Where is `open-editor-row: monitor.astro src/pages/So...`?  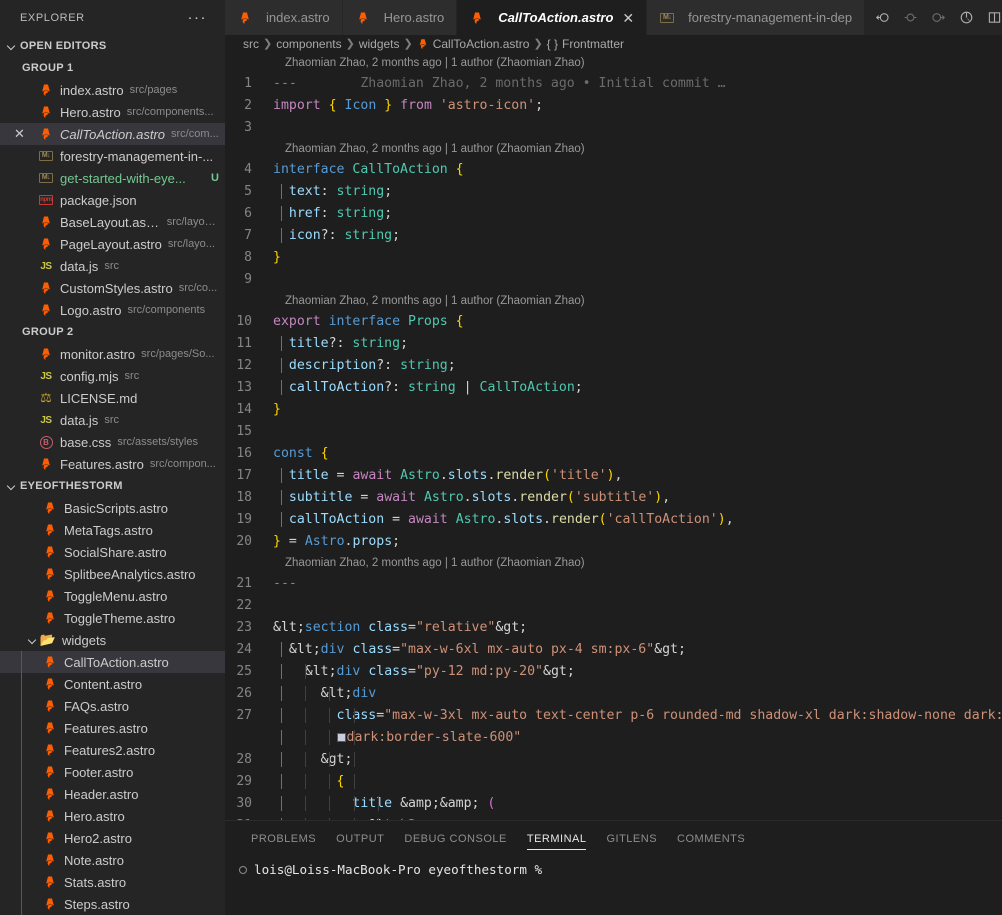 open-editor-row: monitor.astro src/pages/So... is located at coordinates (112, 354).